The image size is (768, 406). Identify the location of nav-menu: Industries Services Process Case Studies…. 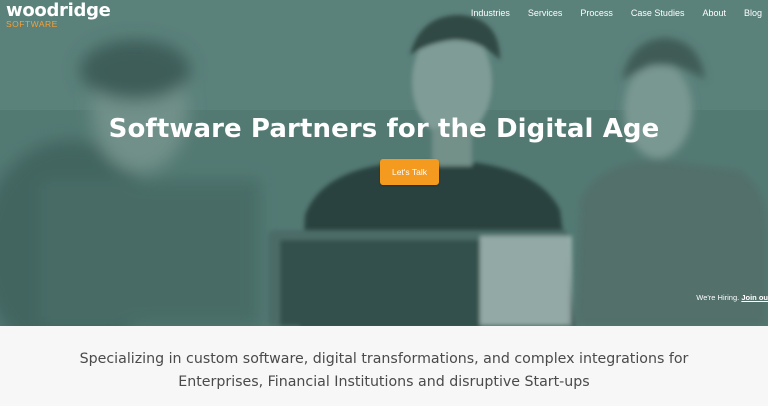
(616, 13).